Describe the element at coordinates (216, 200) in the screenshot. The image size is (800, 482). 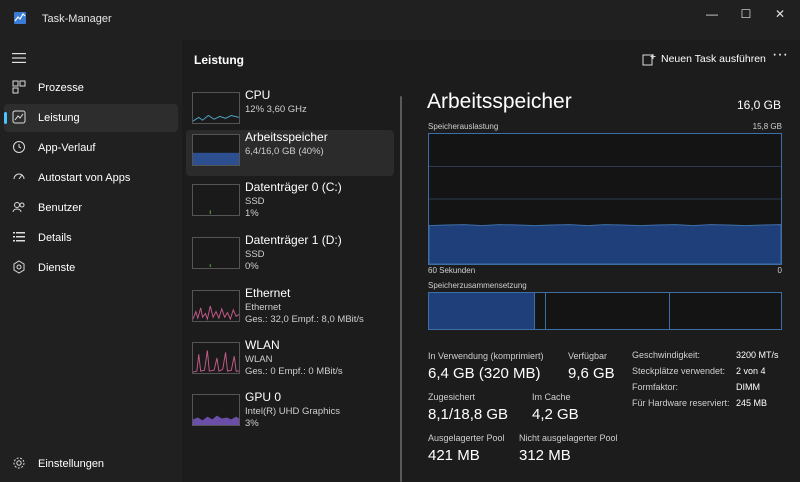
I see `disk-0-thumbnail-graph` at that location.